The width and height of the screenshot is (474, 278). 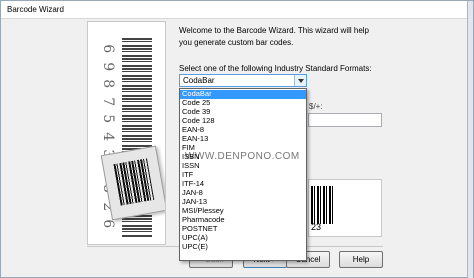 What do you see at coordinates (107, 84) in the screenshot?
I see `barcode-digit: 8` at bounding box center [107, 84].